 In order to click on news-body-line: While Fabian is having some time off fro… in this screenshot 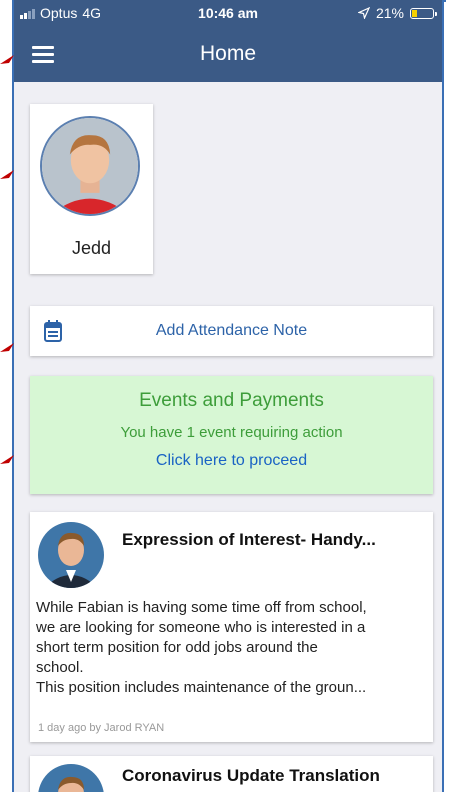, I will do `click(201, 607)`.